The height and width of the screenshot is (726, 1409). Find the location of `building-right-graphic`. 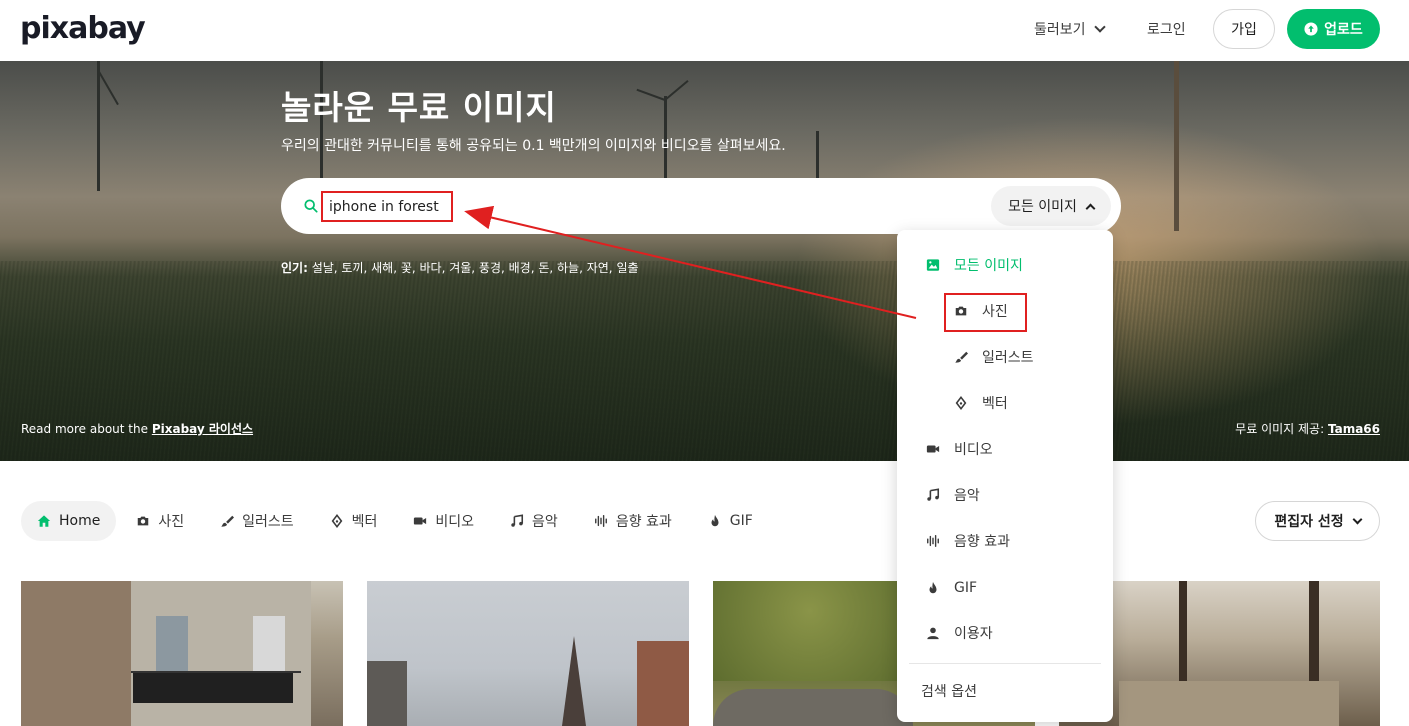

building-right-graphic is located at coordinates (663, 683).